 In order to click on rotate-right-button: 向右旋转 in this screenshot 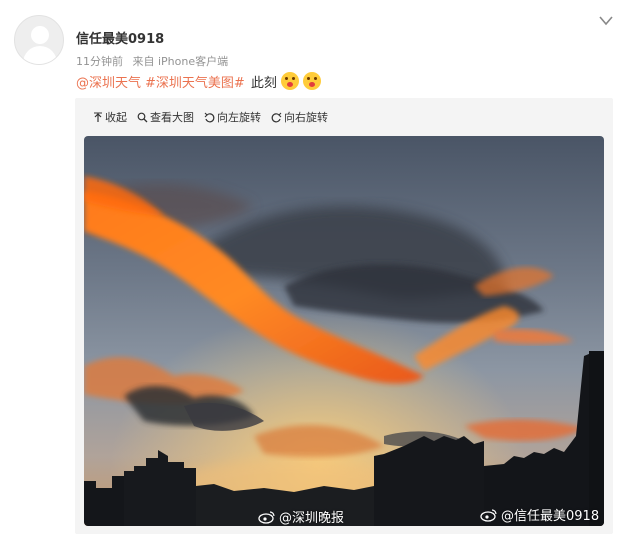, I will do `click(299, 117)`.